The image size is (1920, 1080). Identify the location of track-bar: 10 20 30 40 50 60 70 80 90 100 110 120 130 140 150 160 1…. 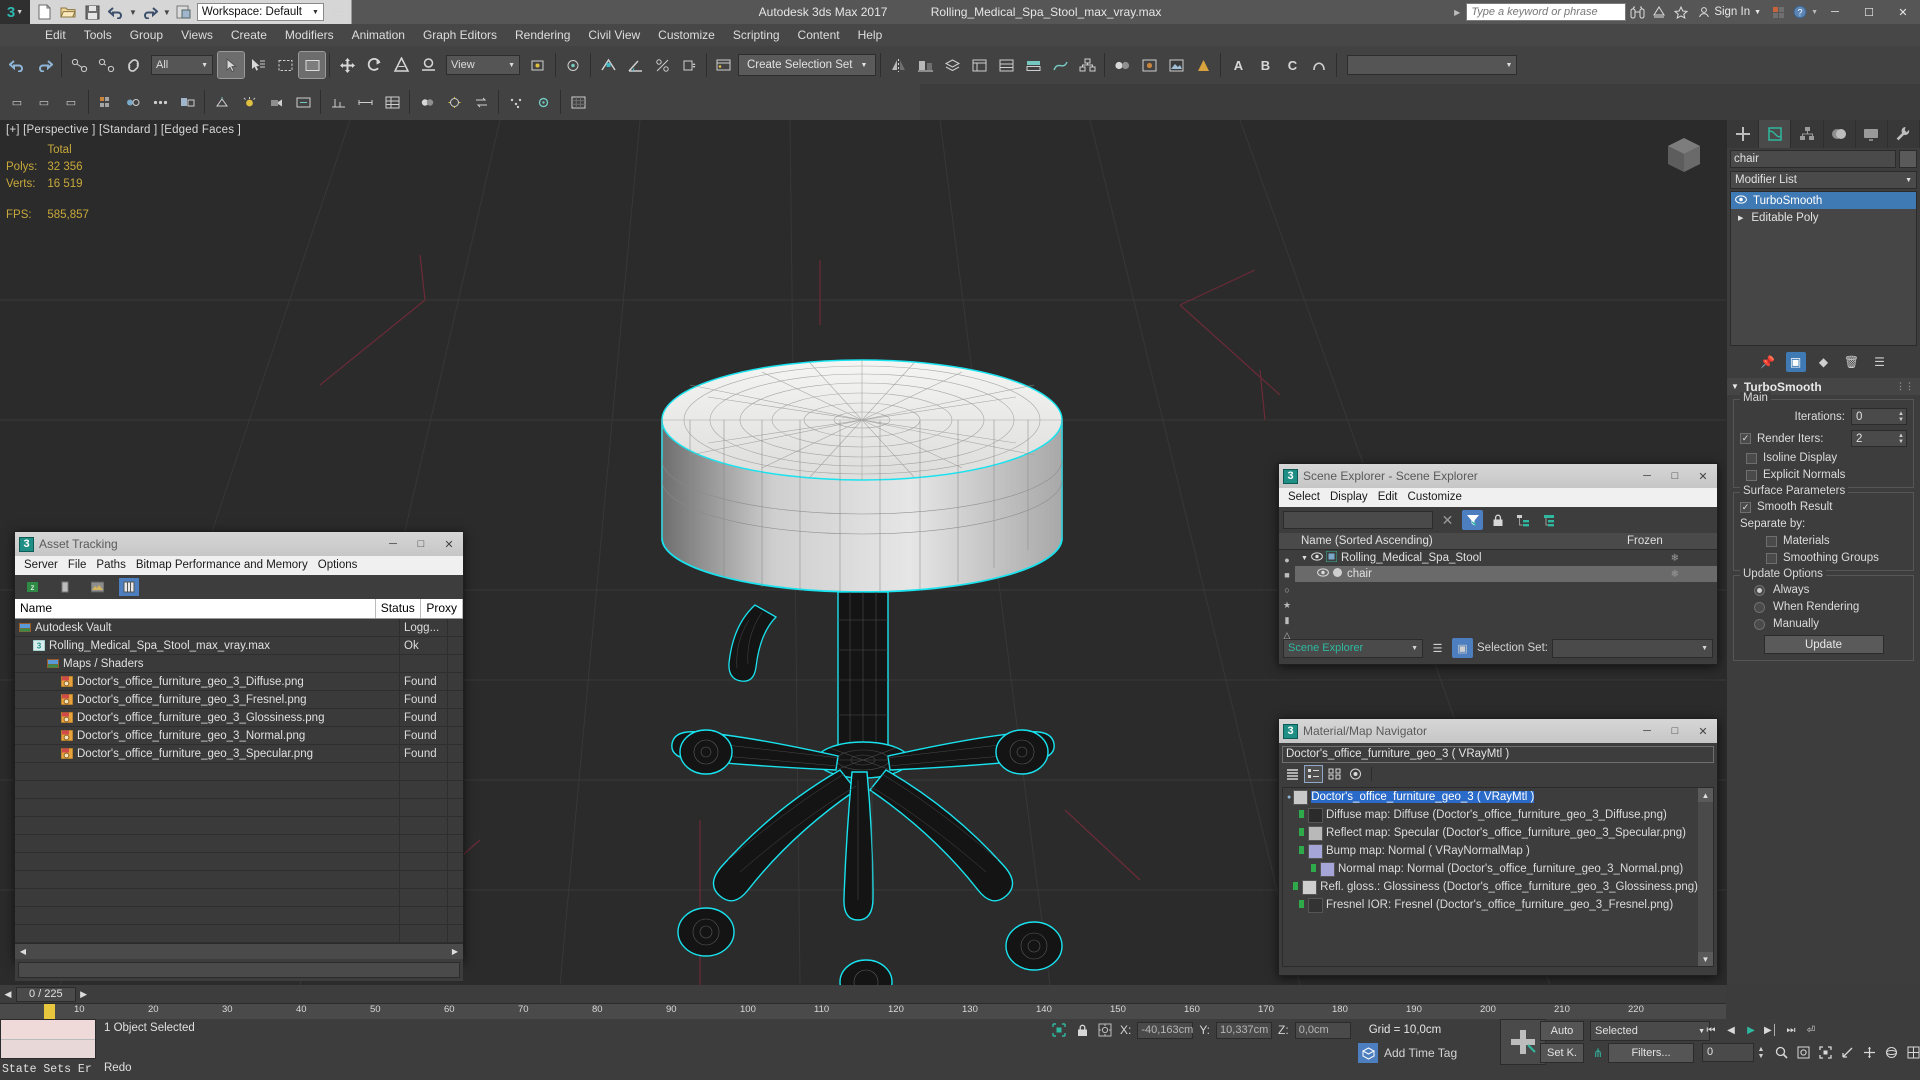
(863, 1011).